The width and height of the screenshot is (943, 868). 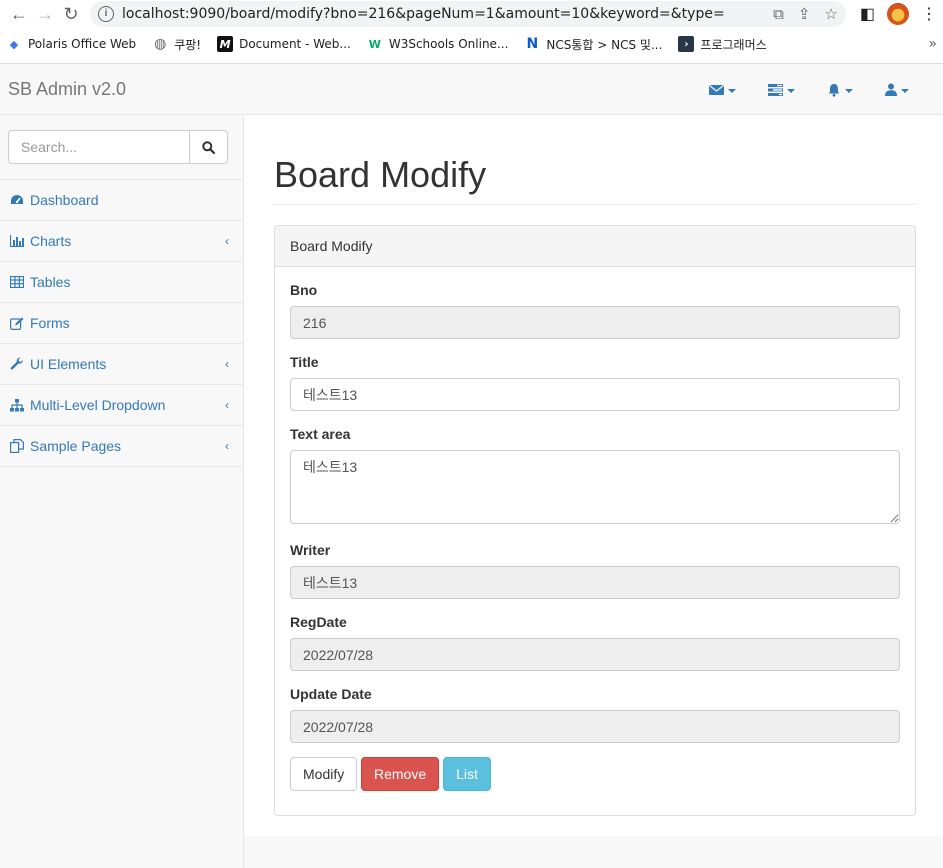 I want to click on tasks-icon, so click(x=775, y=89).